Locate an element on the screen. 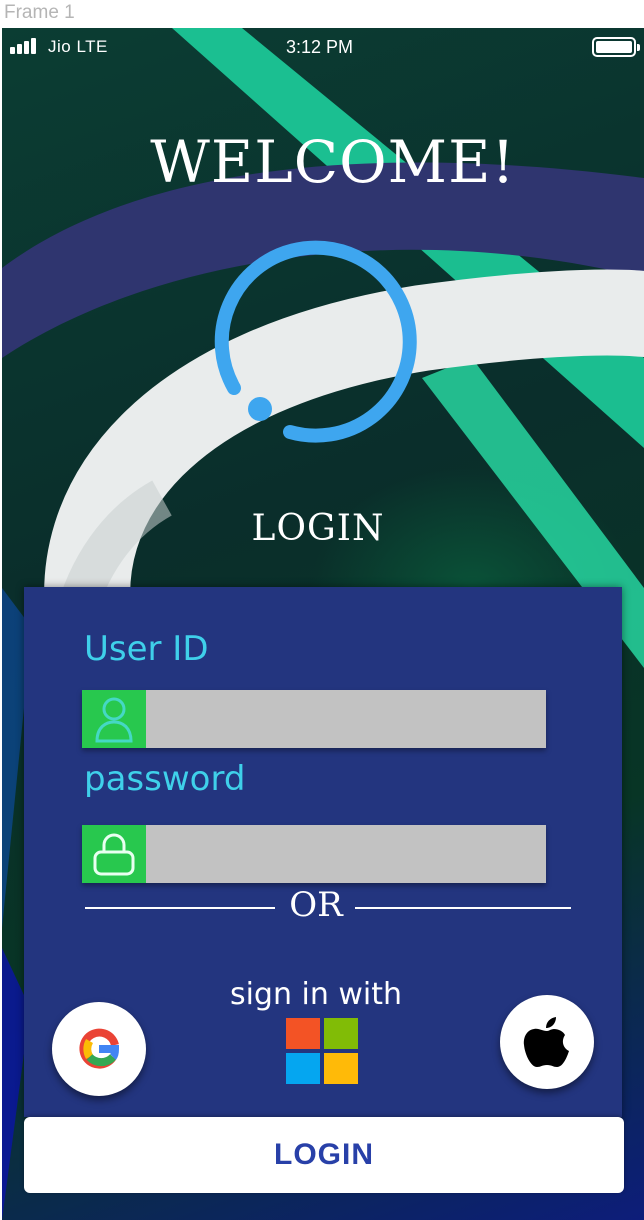 This screenshot has height=1220, width=644. password-field is located at coordinates (314, 854).